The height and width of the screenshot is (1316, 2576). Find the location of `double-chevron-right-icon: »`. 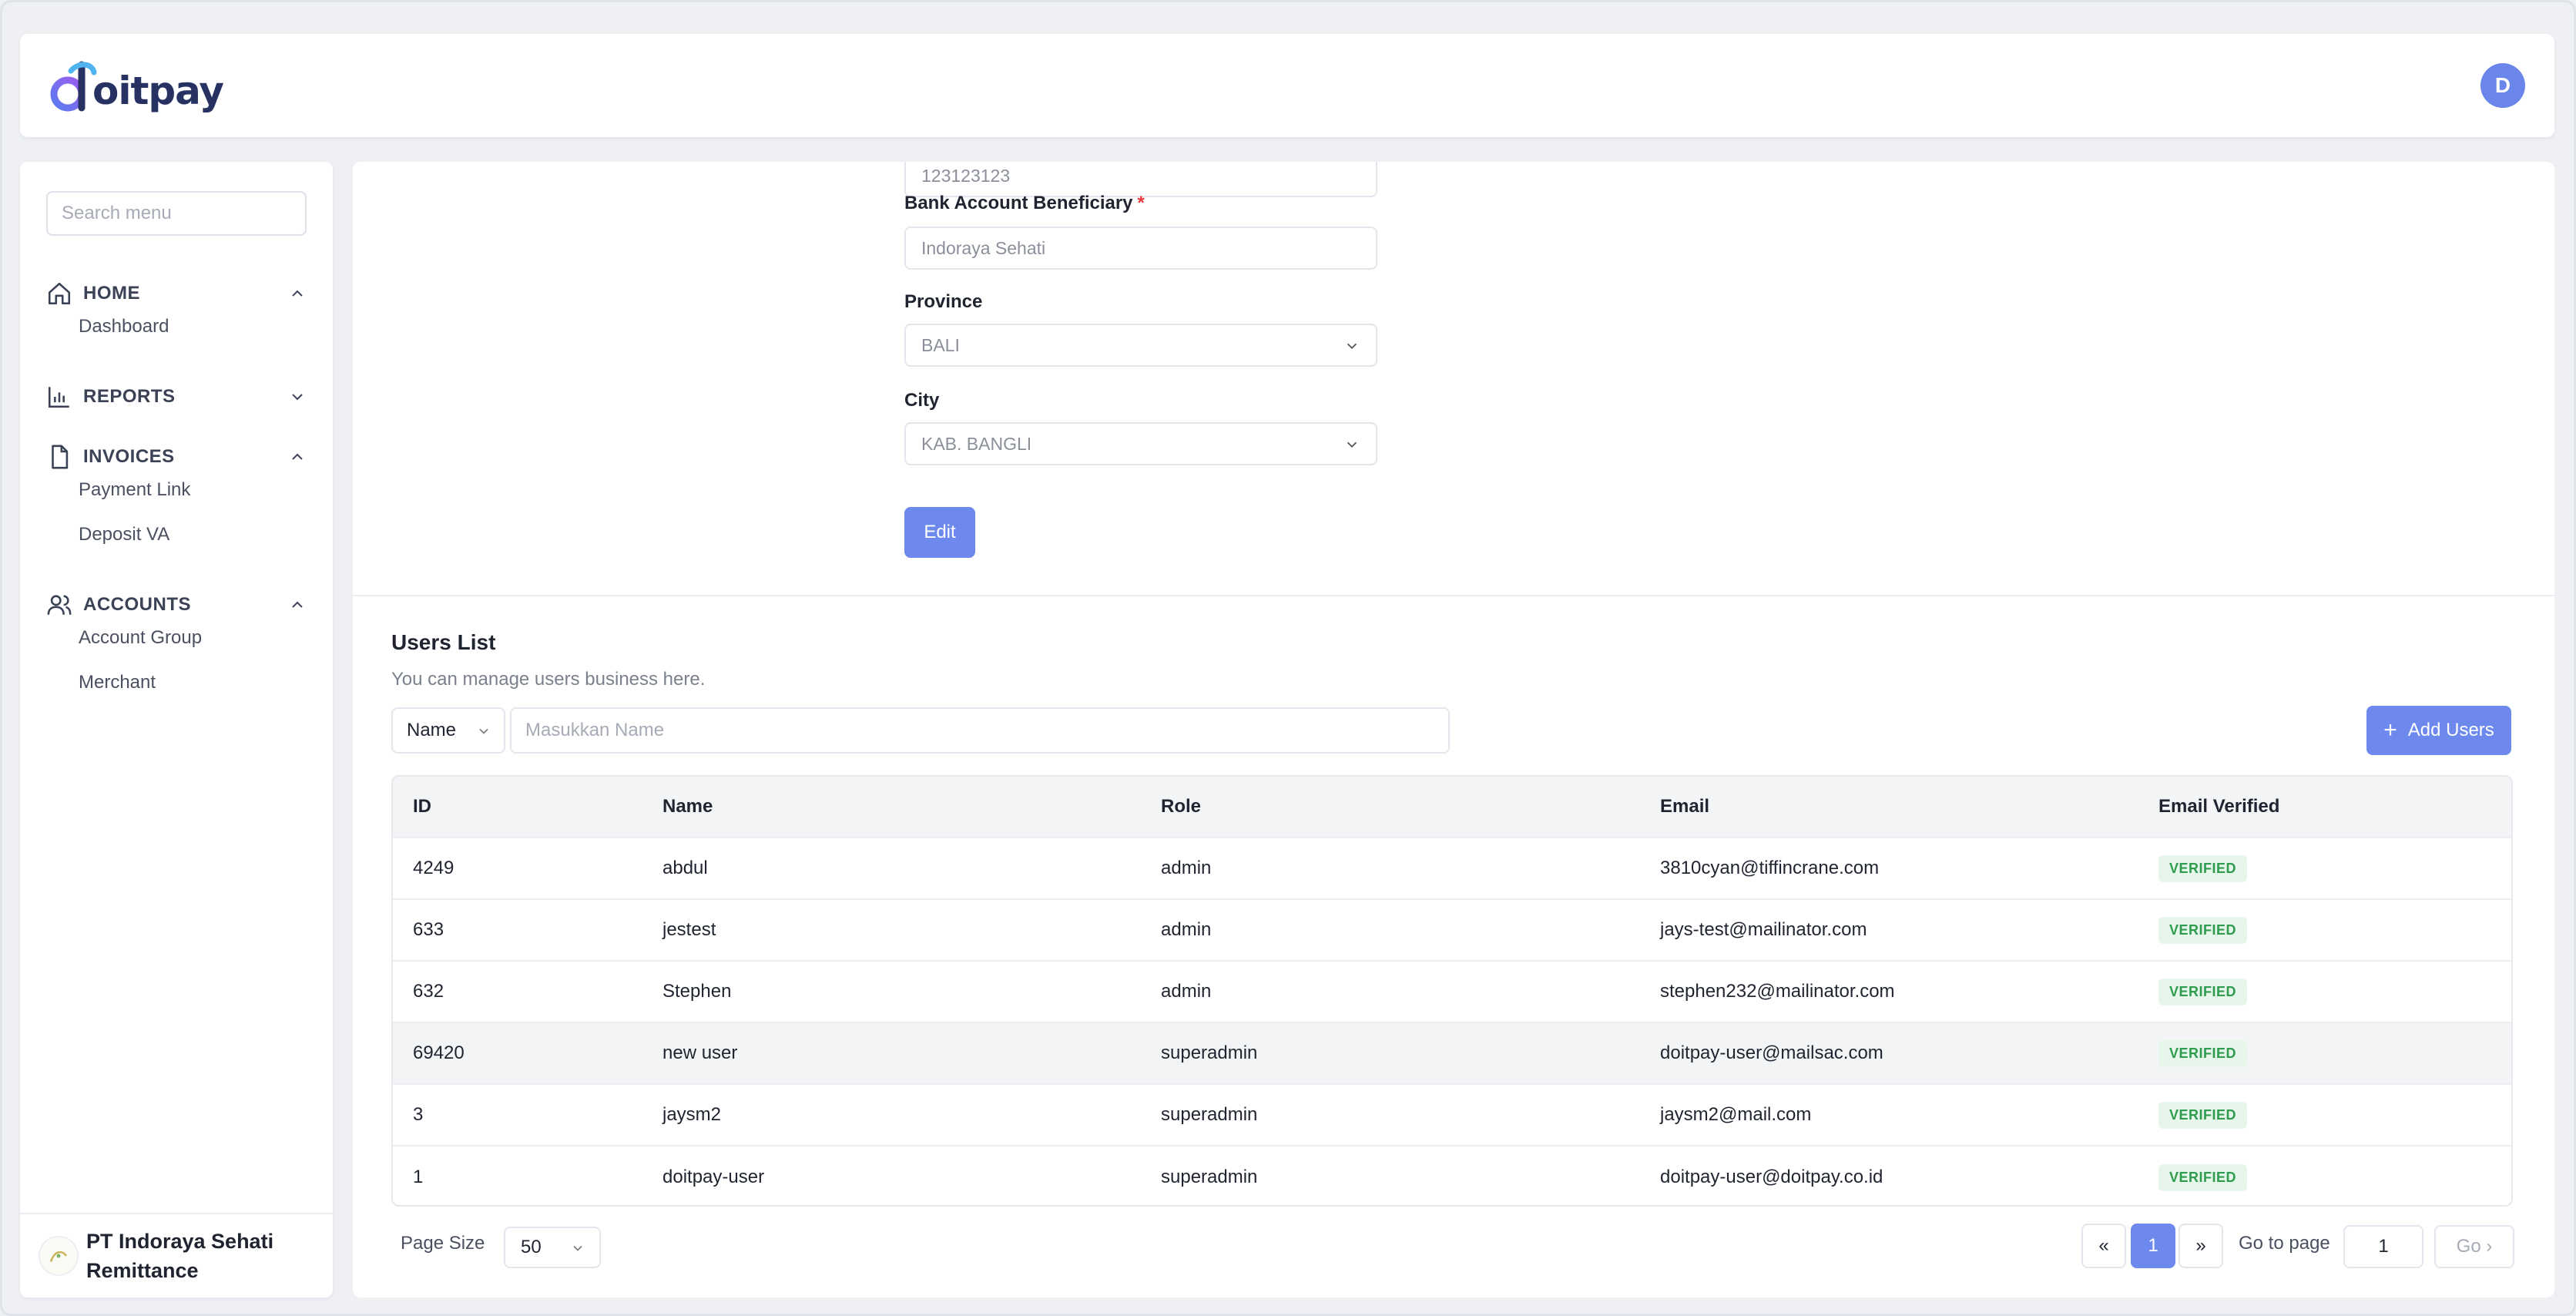

double-chevron-right-icon: » is located at coordinates (2200, 1245).